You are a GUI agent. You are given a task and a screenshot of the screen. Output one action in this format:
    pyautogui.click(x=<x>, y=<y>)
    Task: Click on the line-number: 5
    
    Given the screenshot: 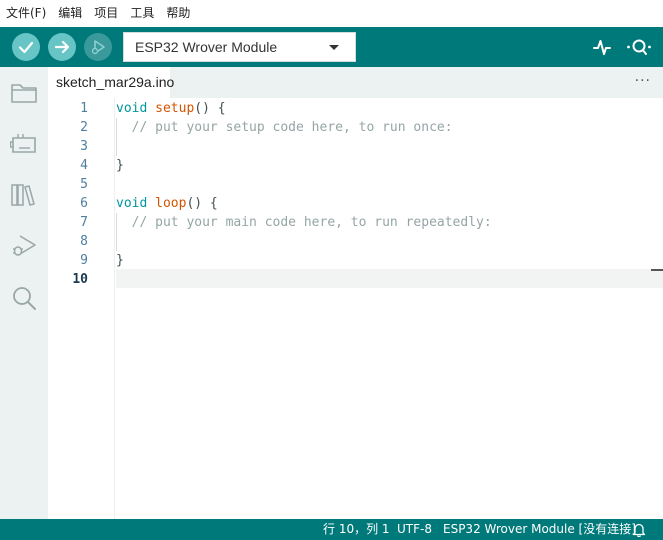 What is the action you would take?
    pyautogui.click(x=84, y=184)
    